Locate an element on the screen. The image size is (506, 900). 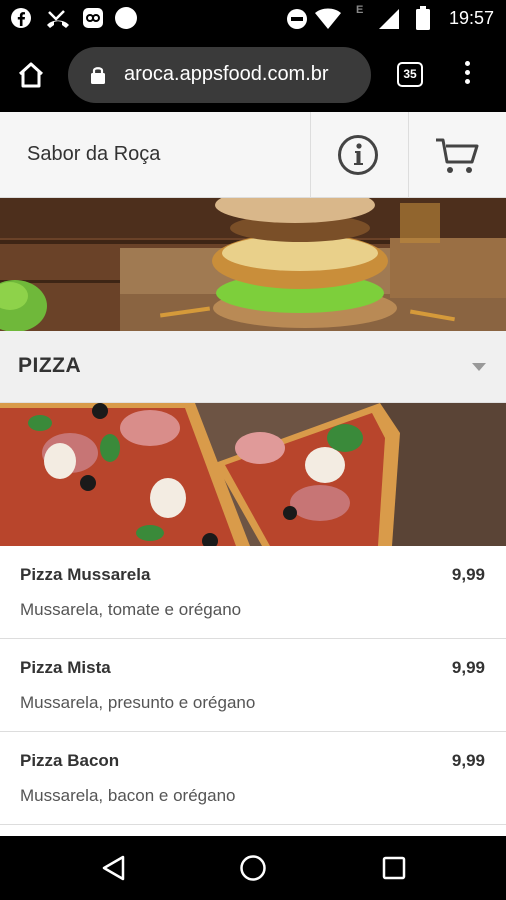
cart-icon is located at coordinates (457, 156).